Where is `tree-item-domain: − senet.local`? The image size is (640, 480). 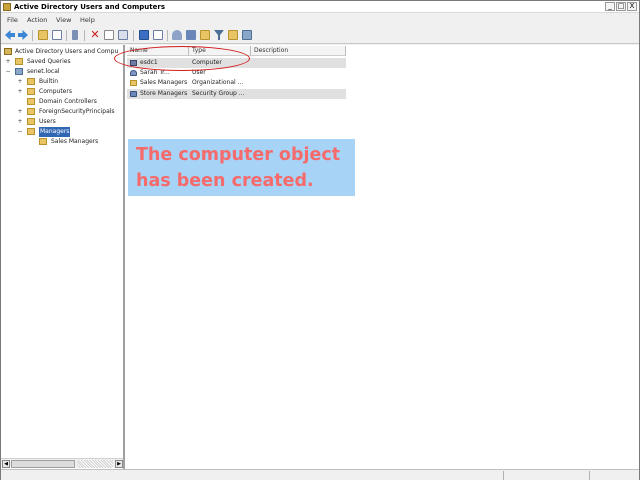
tree-item-domain: − senet.local is located at coordinates (64, 72).